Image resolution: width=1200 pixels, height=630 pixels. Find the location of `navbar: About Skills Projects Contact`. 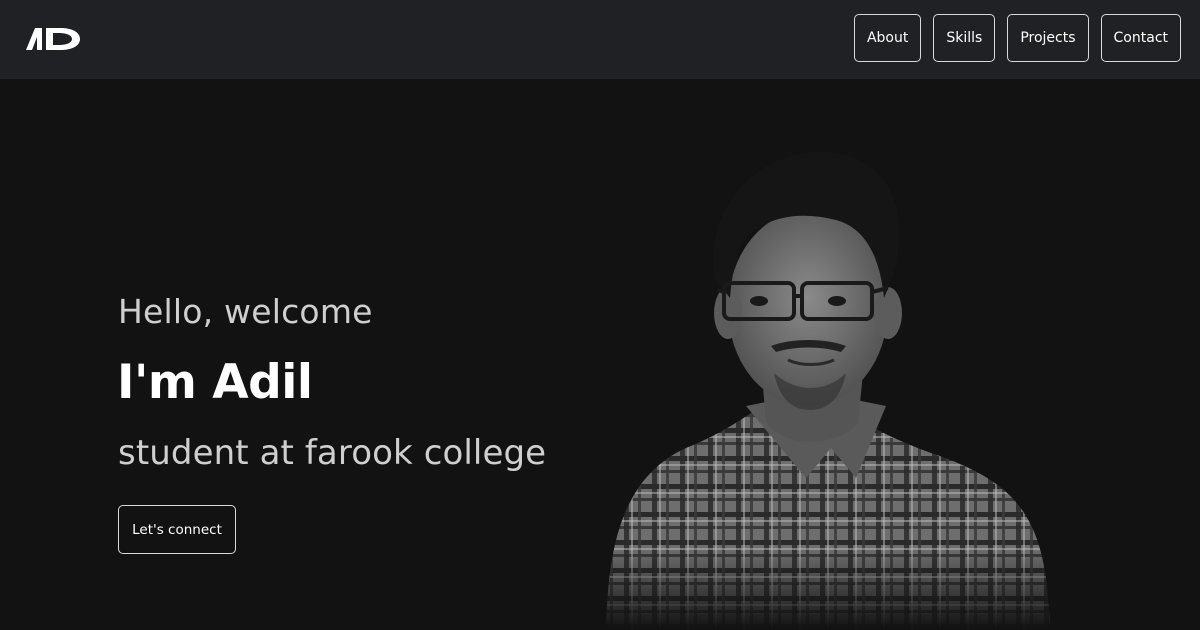

navbar: About Skills Projects Contact is located at coordinates (600, 39).